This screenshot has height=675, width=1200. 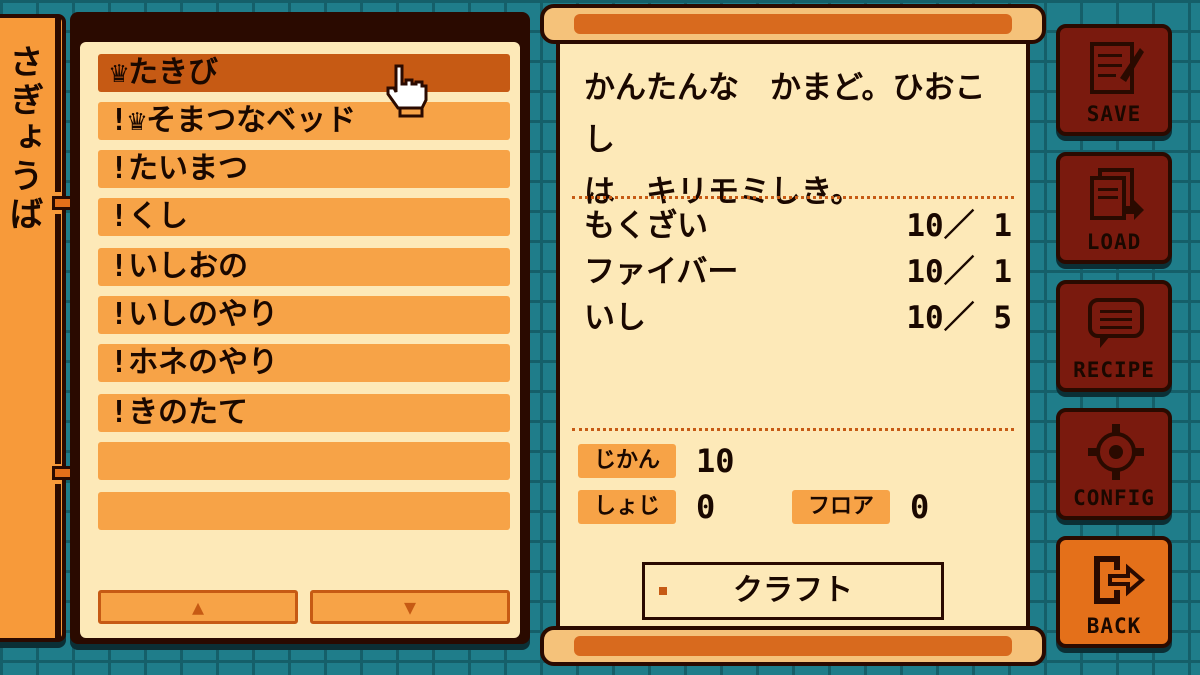 What do you see at coordinates (1116, 323) in the screenshot?
I see `speech-bubble-icon` at bounding box center [1116, 323].